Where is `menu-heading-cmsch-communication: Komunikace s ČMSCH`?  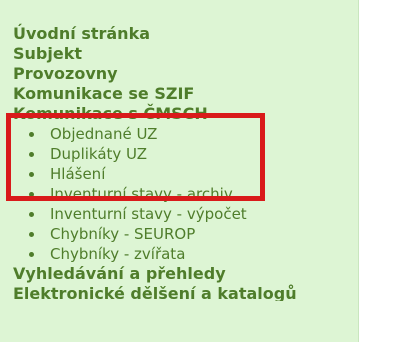
menu-heading-cmsch-communication: Komunikace s ČMSCH is located at coordinates (185, 114).